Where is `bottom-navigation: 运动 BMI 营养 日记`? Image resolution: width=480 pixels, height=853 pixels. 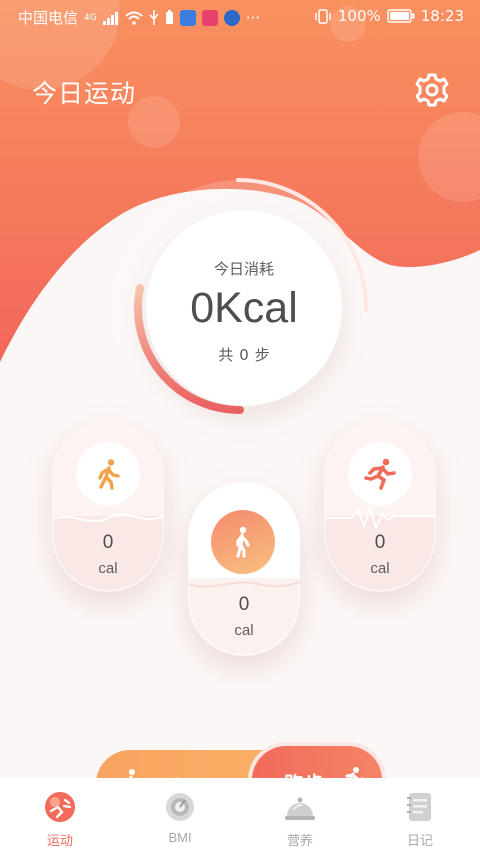
bottom-navigation: 运动 BMI 营养 日记 is located at coordinates (240, 815).